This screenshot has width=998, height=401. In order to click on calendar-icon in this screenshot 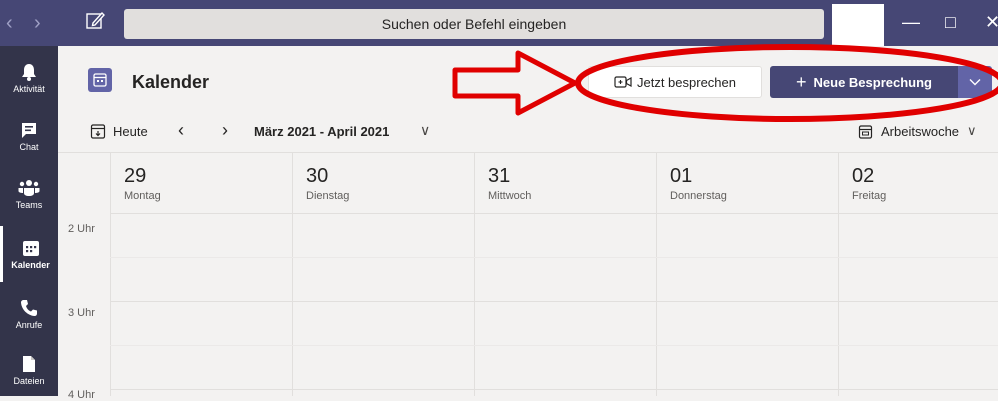, I will do `click(30, 248)`.